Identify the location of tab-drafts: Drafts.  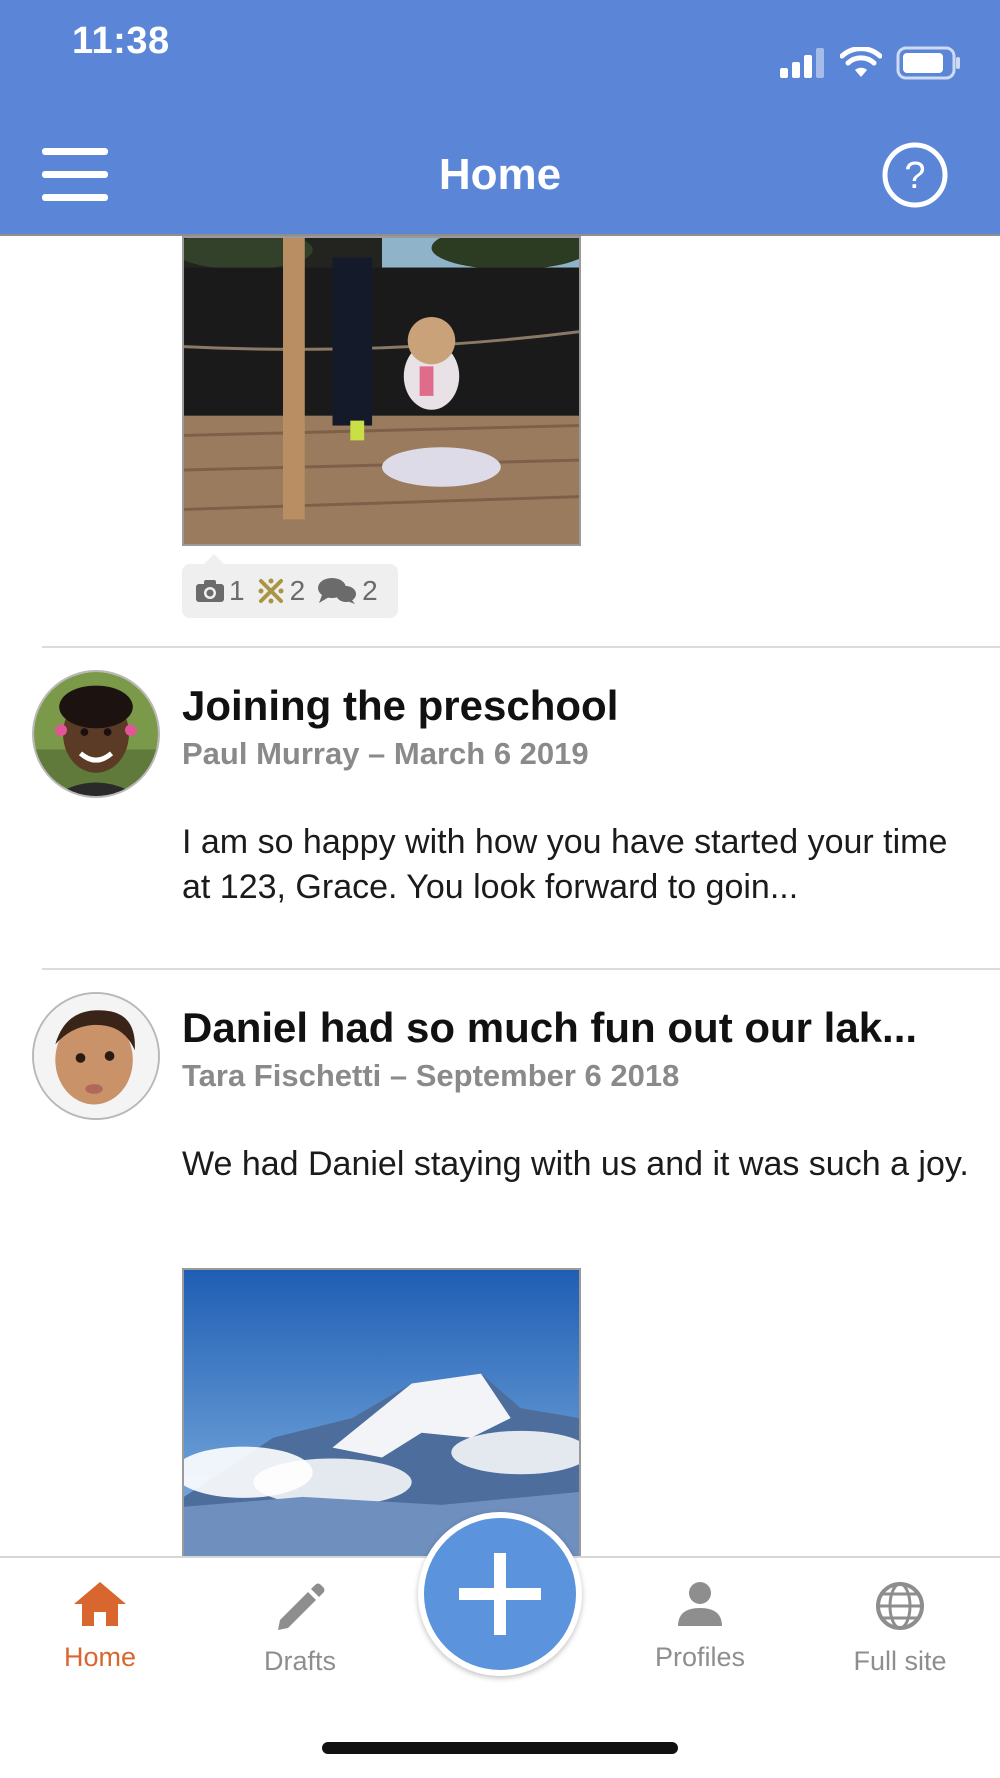
(300, 1628).